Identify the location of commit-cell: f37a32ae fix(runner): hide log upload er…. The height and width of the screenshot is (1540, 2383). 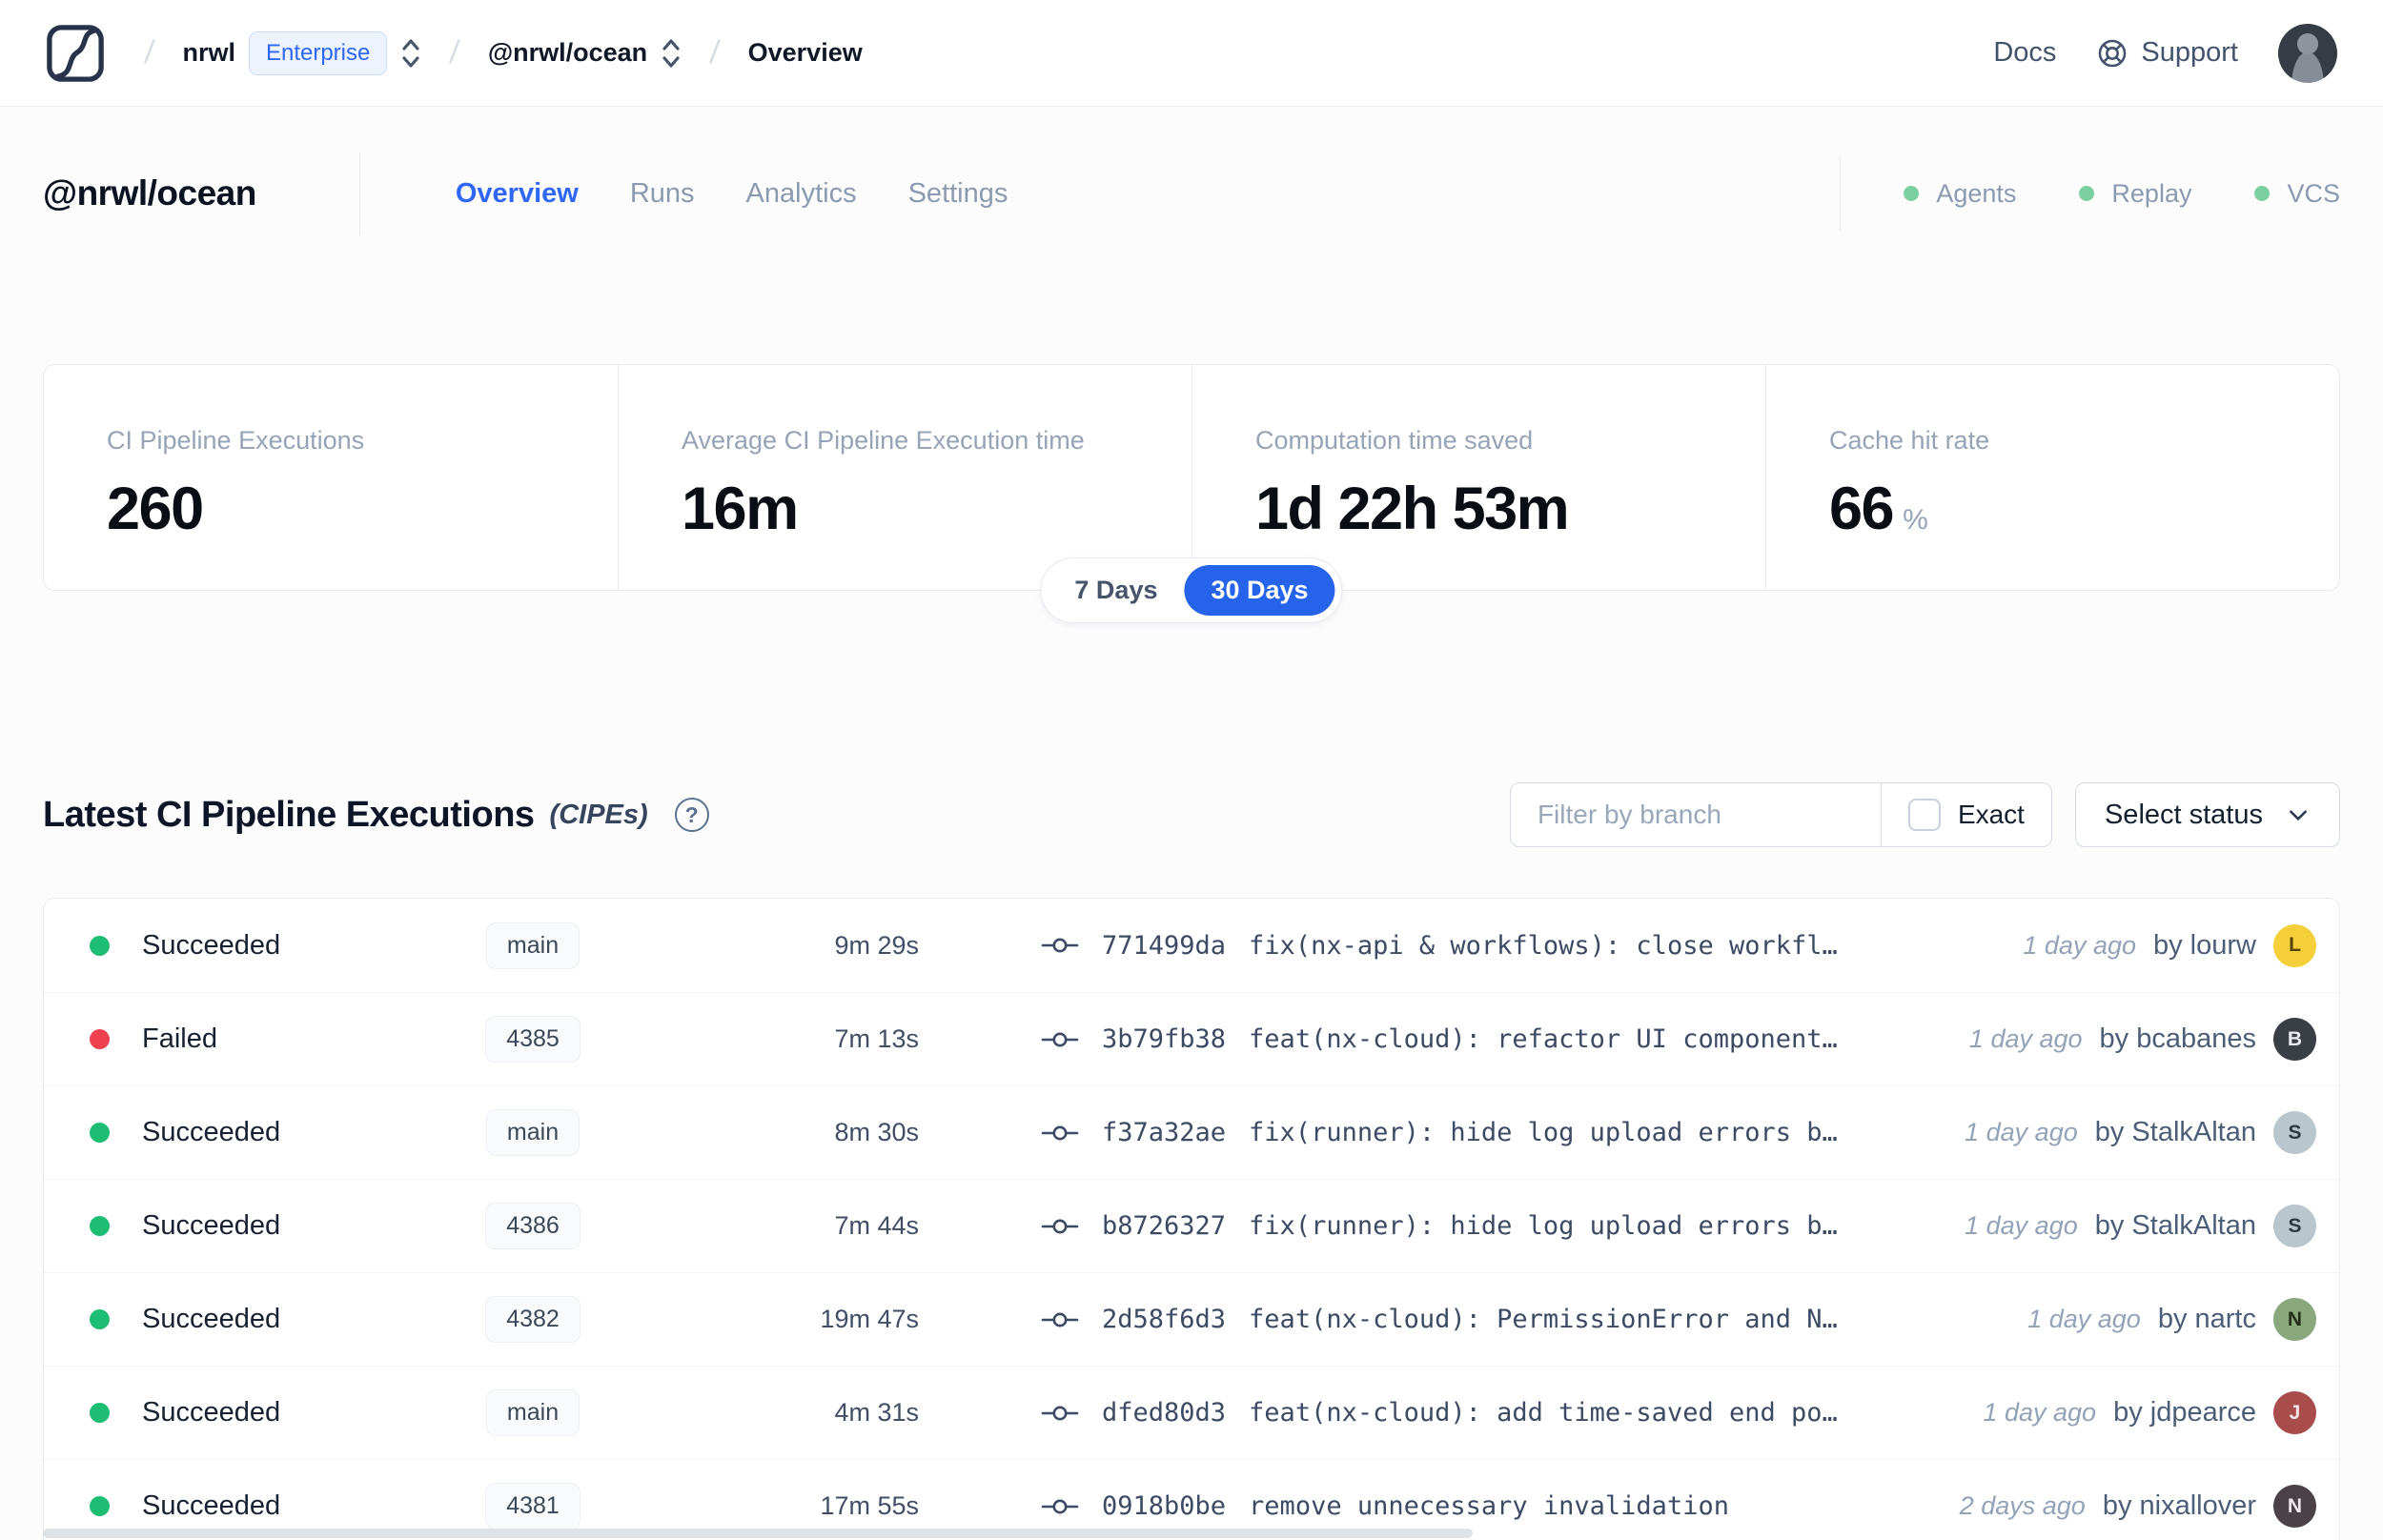
(1492, 1132).